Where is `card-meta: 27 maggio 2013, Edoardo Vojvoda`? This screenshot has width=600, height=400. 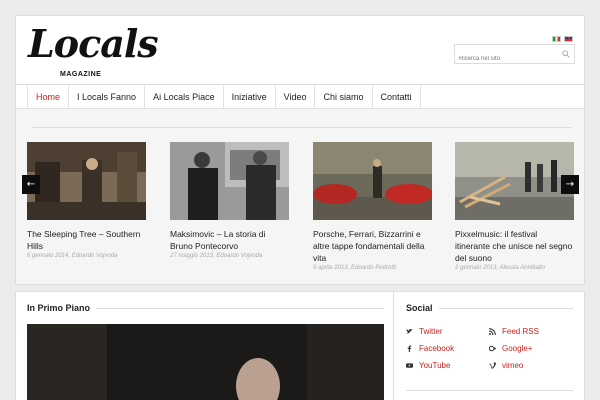
card-meta: 27 maggio 2013, Edoardo Vojvoda is located at coordinates (216, 256).